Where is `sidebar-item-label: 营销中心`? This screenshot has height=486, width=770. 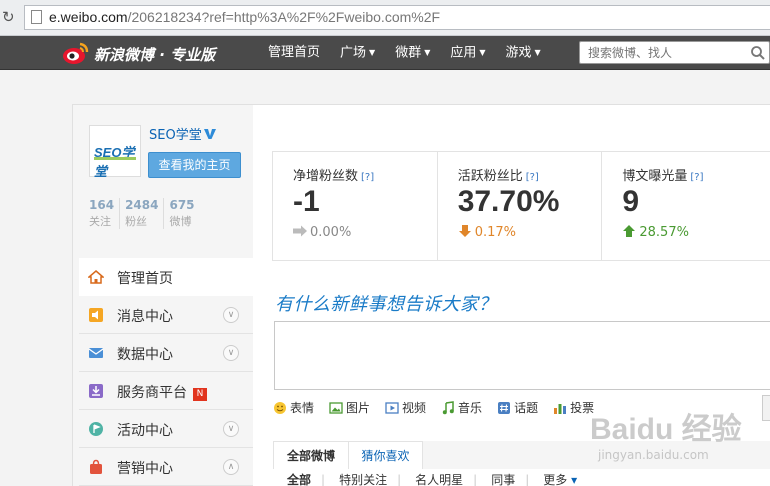
sidebar-item-label: 营销中心 is located at coordinates (145, 468).